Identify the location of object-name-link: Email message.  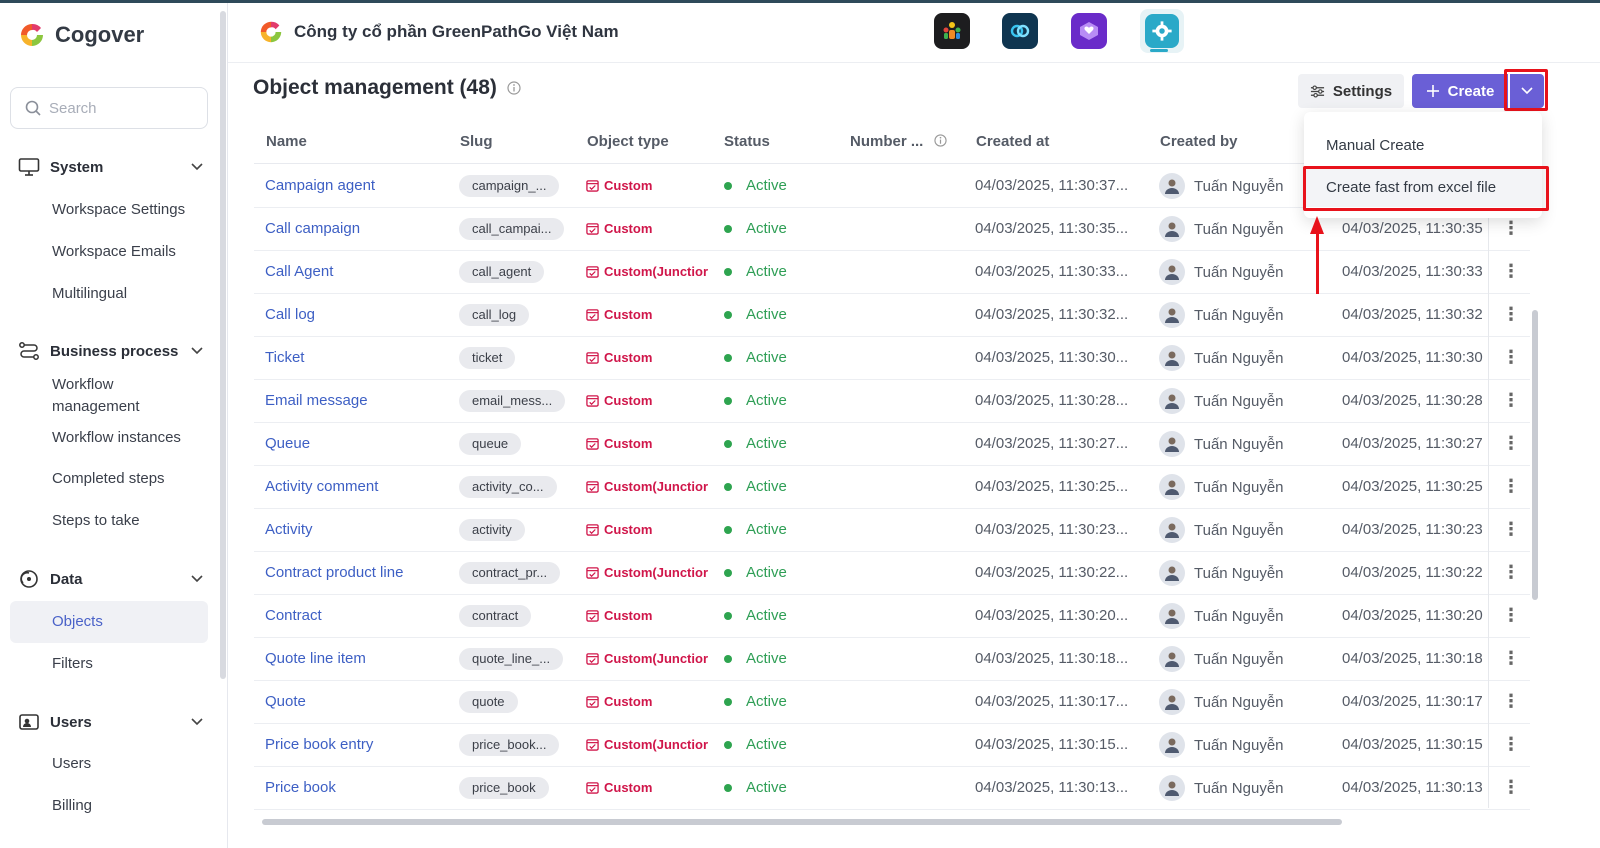
(316, 400).